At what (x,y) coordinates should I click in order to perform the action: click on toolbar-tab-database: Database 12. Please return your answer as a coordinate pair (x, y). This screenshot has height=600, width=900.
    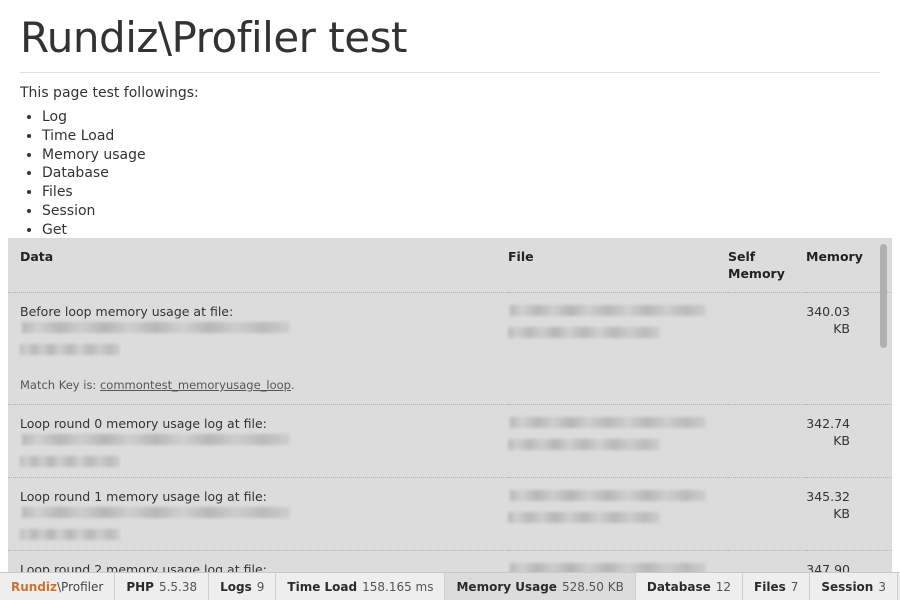
    Looking at the image, I should click on (690, 586).